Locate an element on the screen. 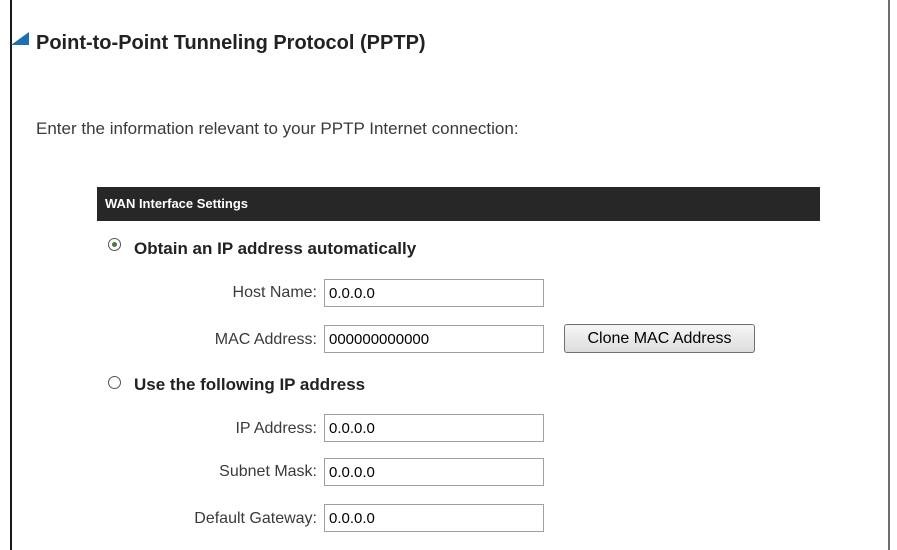 Image resolution: width=897 pixels, height=550 pixels. wan-interface-settings-header: WAN Interface Settings is located at coordinates (458, 204).